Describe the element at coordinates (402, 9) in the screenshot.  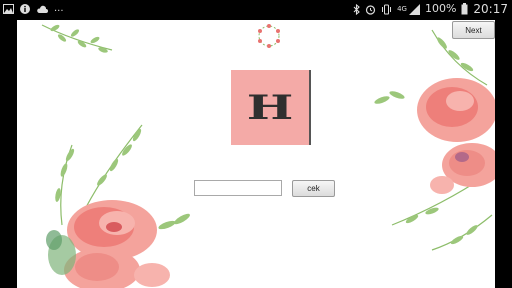
I see `network-type: 4G` at that location.